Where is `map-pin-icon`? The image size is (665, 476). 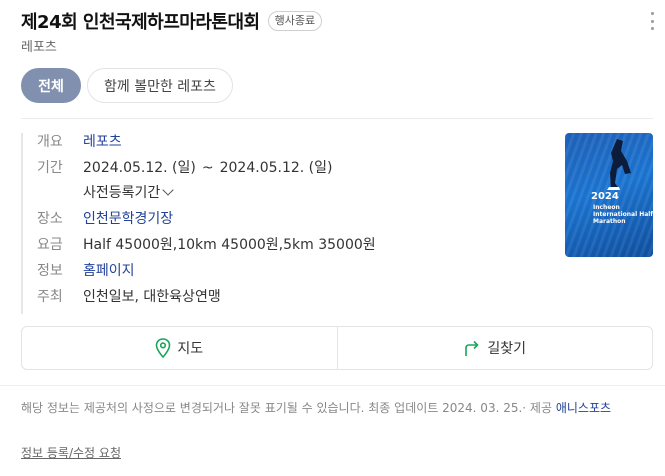 map-pin-icon is located at coordinates (163, 348).